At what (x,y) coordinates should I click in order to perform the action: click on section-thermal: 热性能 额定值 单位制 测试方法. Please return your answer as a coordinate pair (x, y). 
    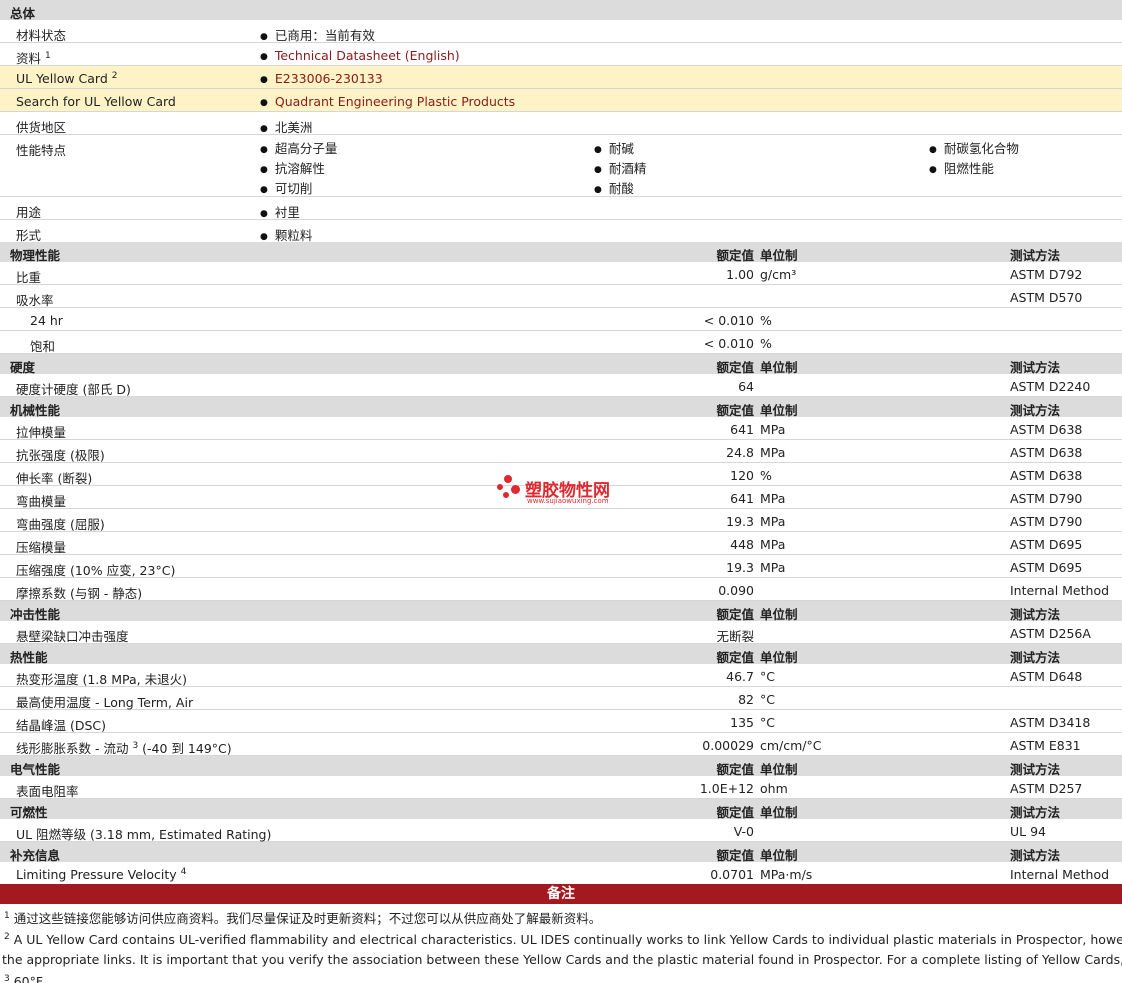
    Looking at the image, I should click on (561, 654).